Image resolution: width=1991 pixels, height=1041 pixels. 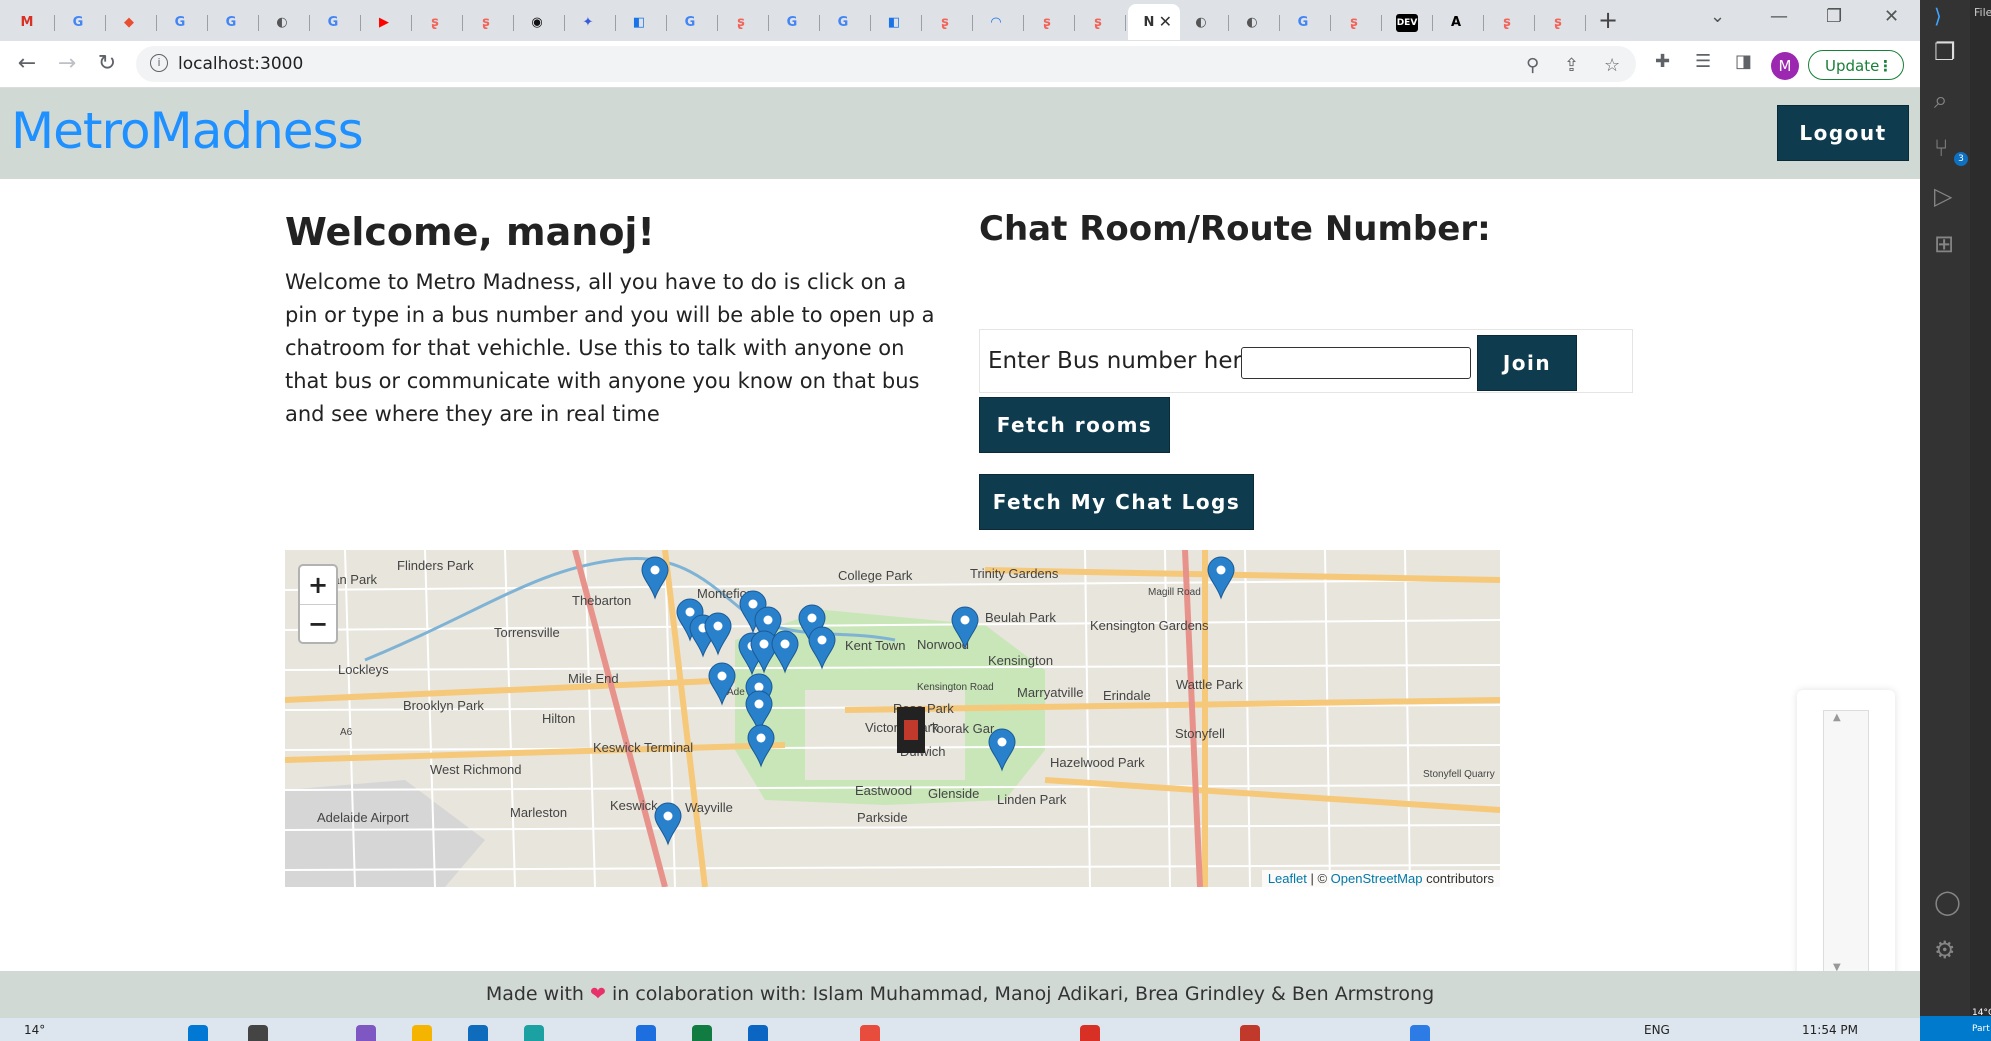 I want to click on browser-tab: ◆, so click(x=132, y=22).